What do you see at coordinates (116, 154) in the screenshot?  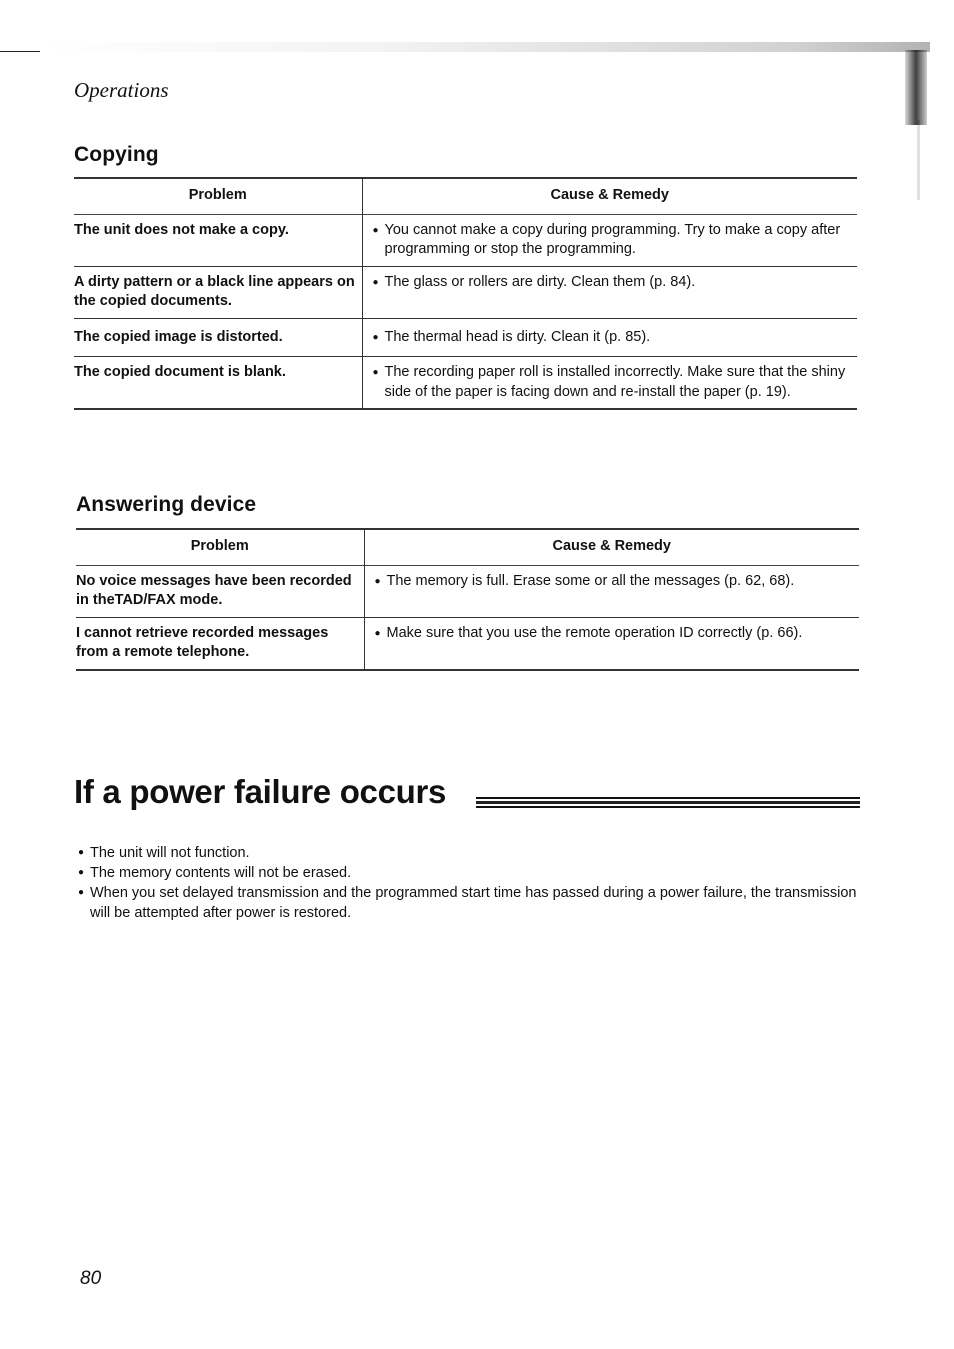 I see `copying-title: Copying` at bounding box center [116, 154].